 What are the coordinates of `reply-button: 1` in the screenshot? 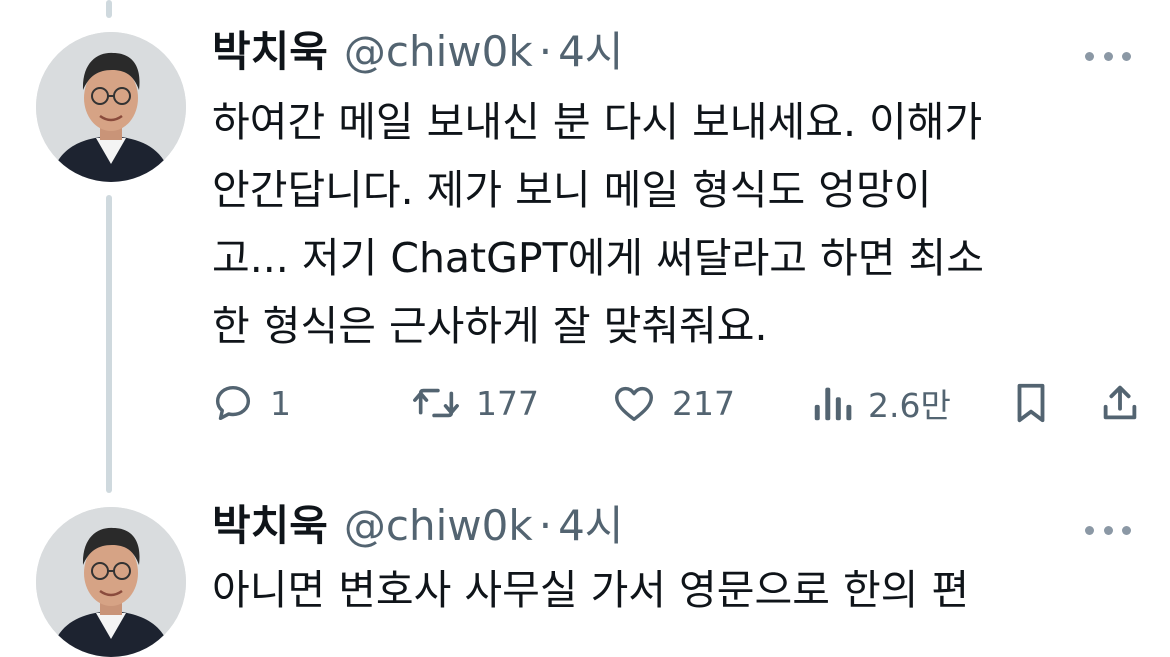 It's located at (250, 403).